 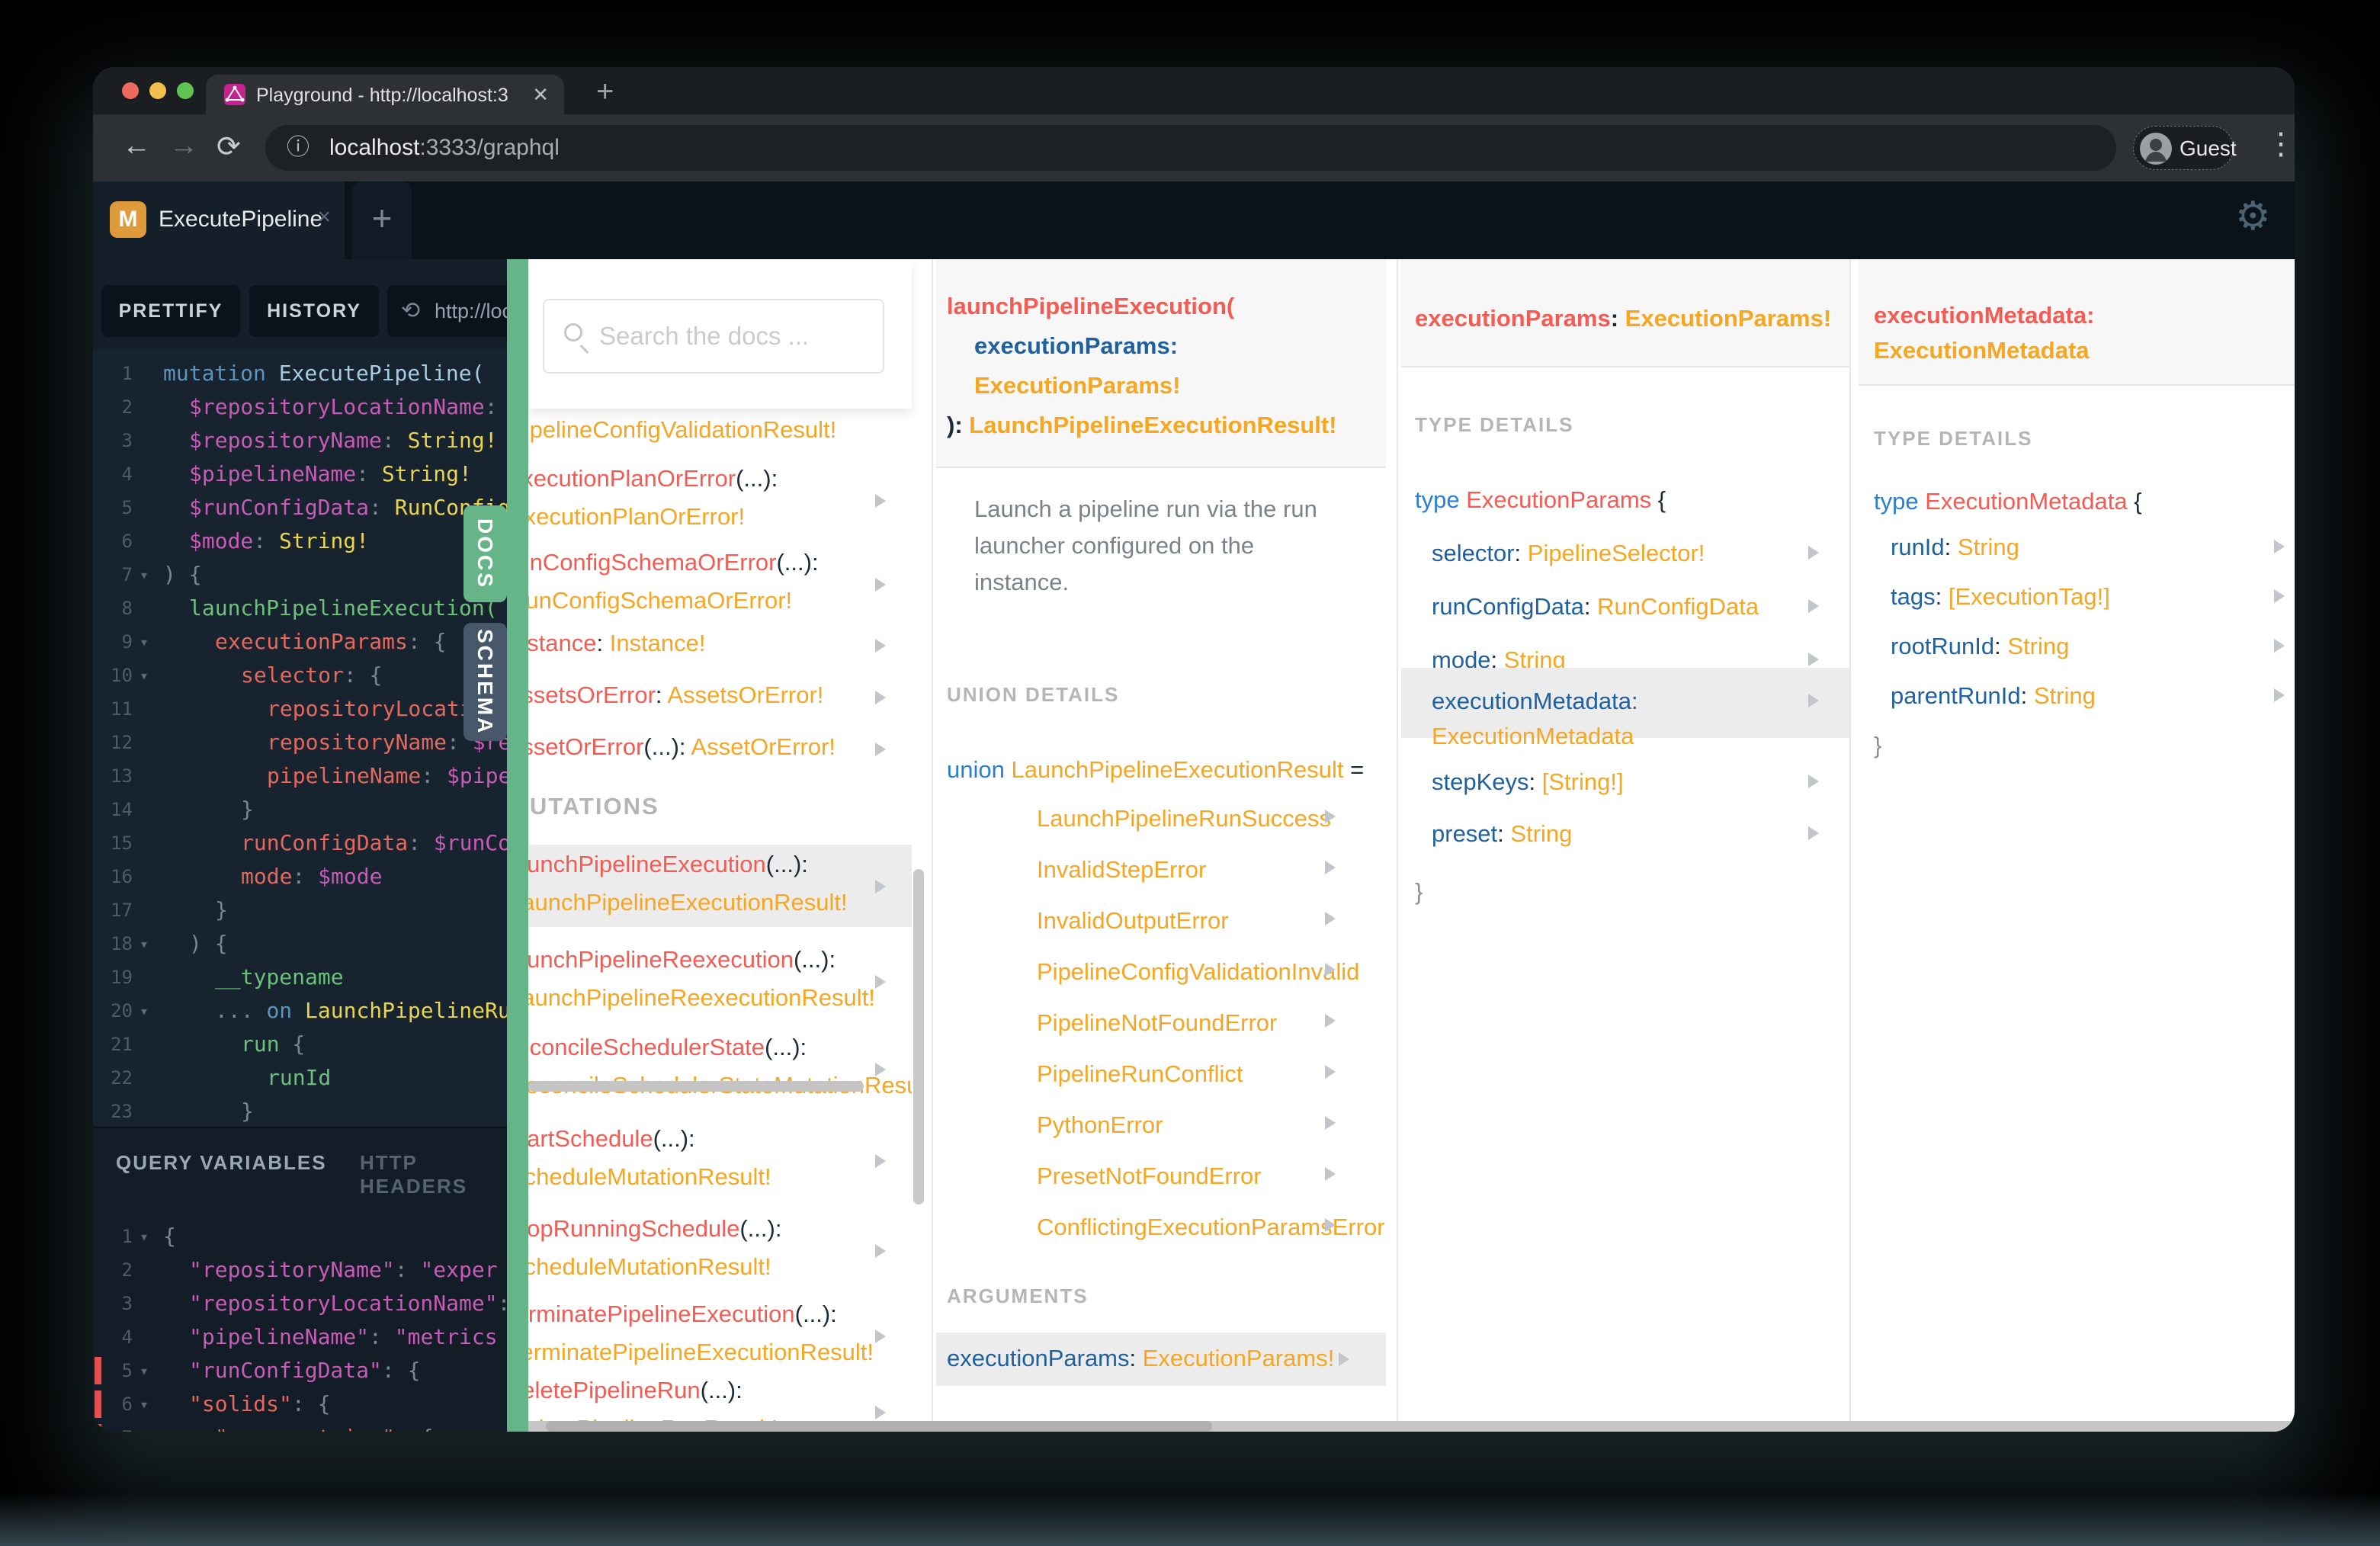 What do you see at coordinates (1133, 921) in the screenshot?
I see `union-member: InvalidOutputError` at bounding box center [1133, 921].